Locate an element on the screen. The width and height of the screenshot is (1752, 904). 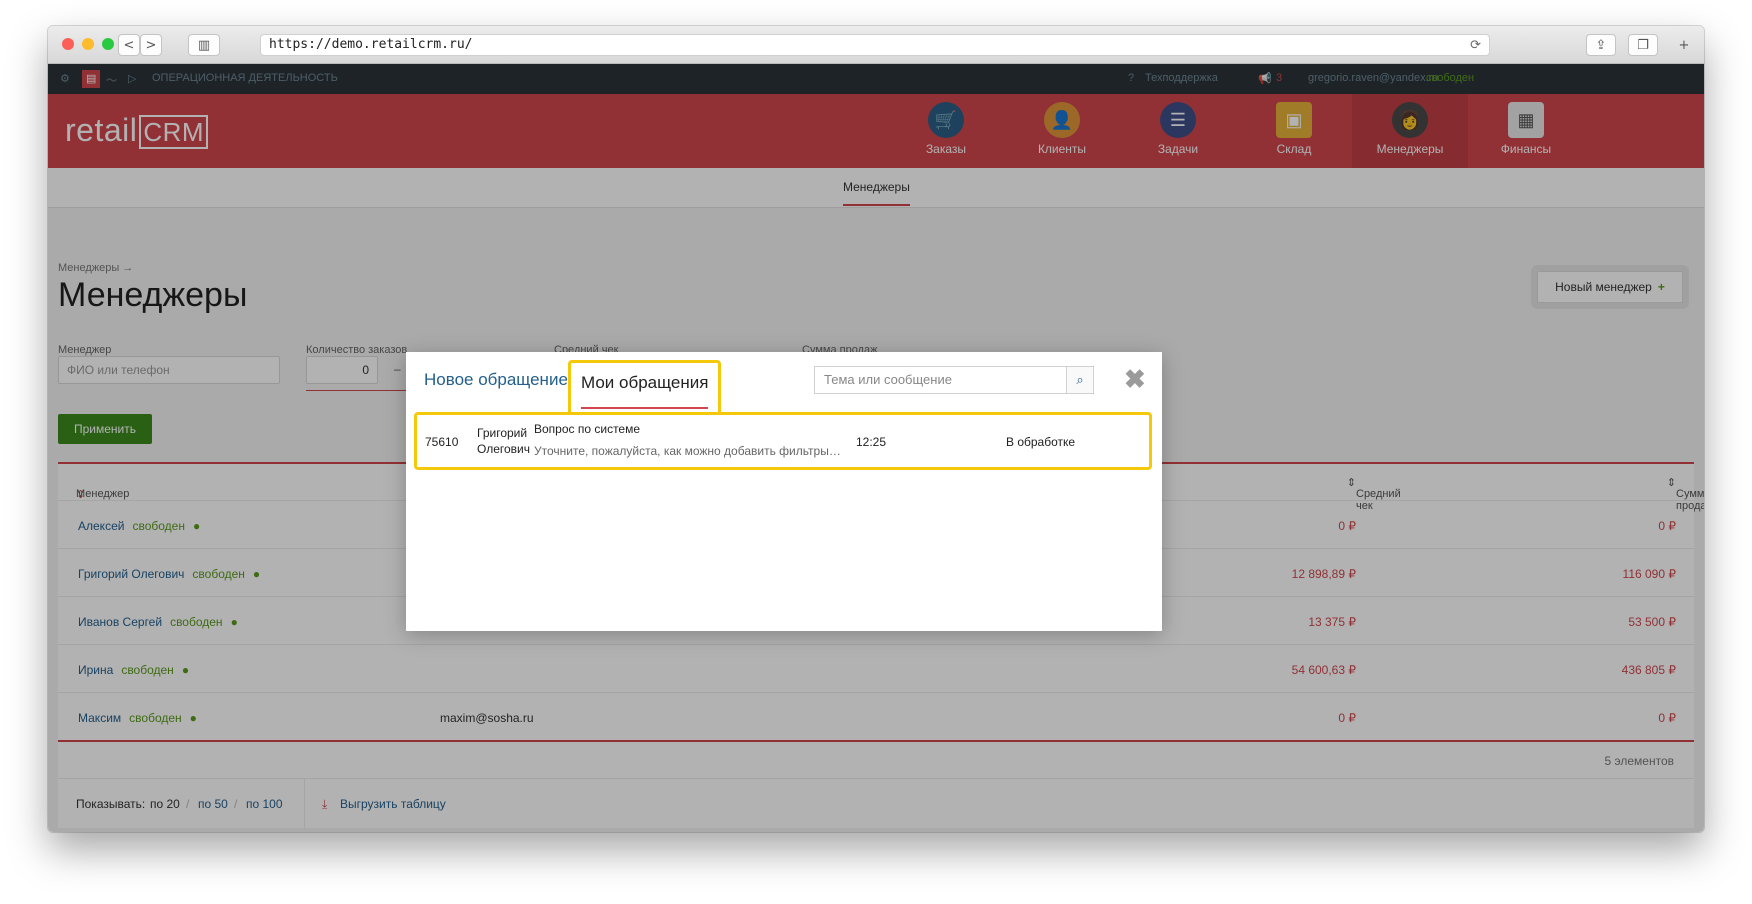
ticket-id: 75610 is located at coordinates (442, 442).